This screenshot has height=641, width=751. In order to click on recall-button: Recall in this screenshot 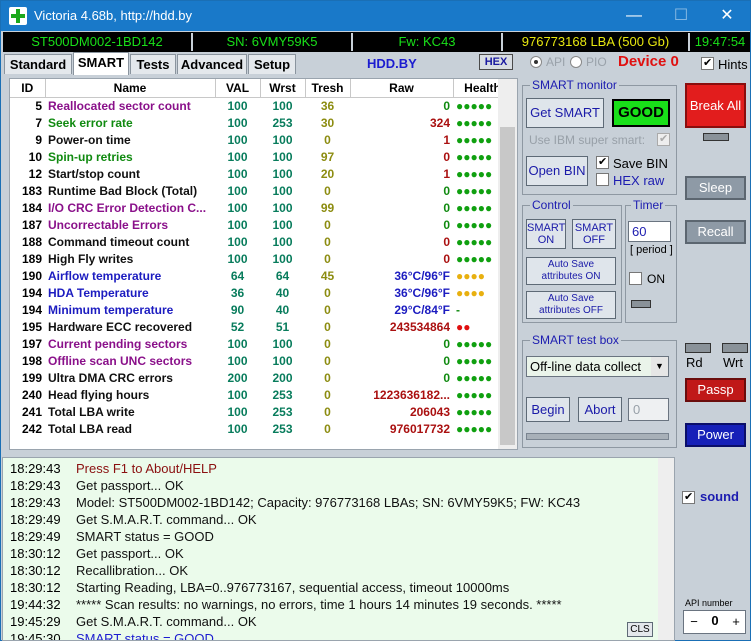, I will do `click(715, 232)`.